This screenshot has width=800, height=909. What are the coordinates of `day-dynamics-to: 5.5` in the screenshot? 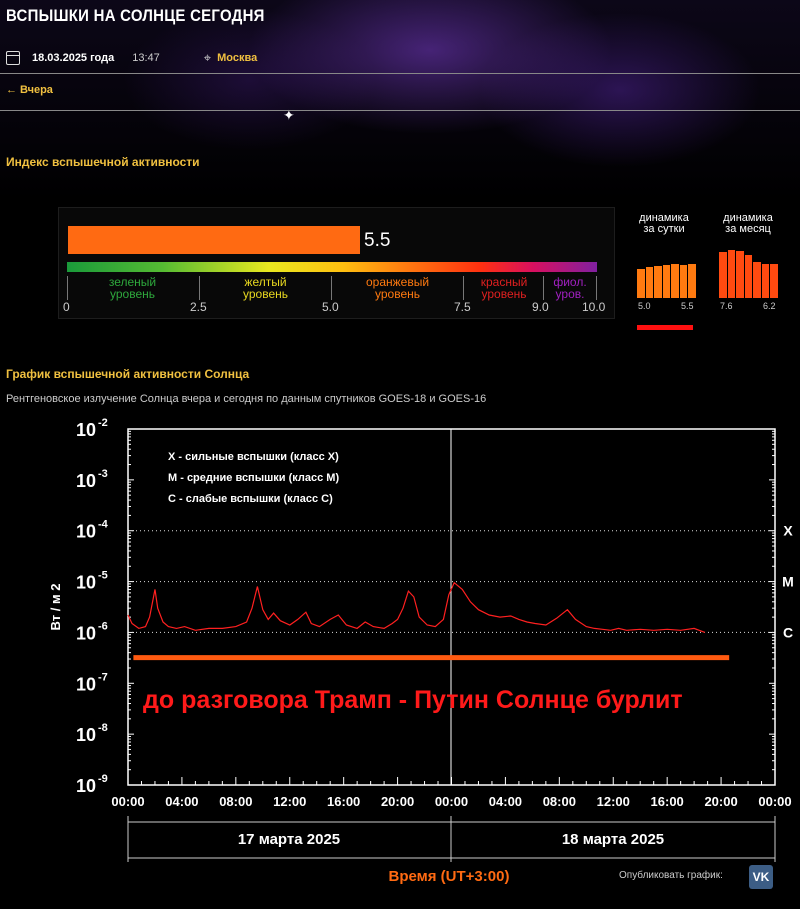 It's located at (687, 306).